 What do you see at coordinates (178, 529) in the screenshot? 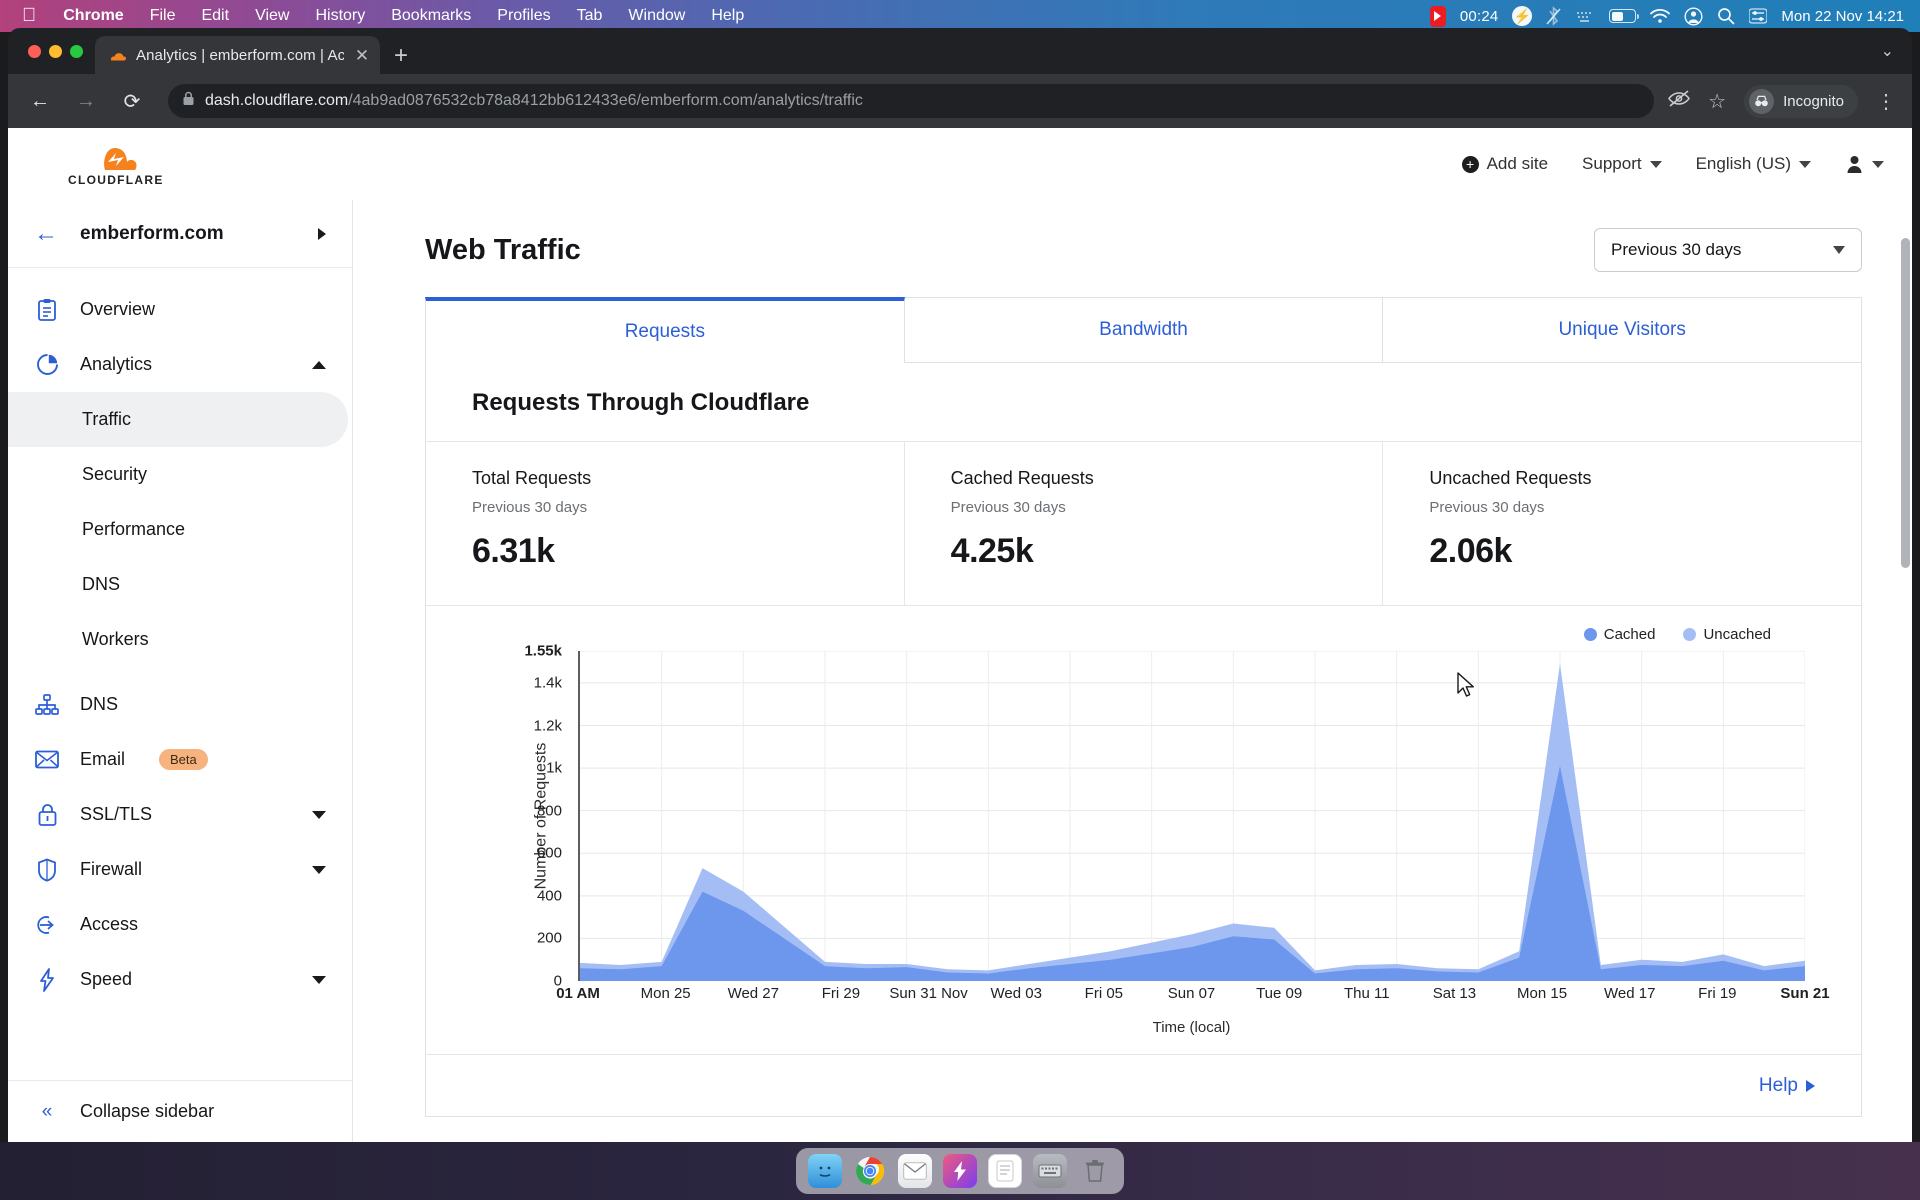
I see `sidebar-item-performance: Performance` at bounding box center [178, 529].